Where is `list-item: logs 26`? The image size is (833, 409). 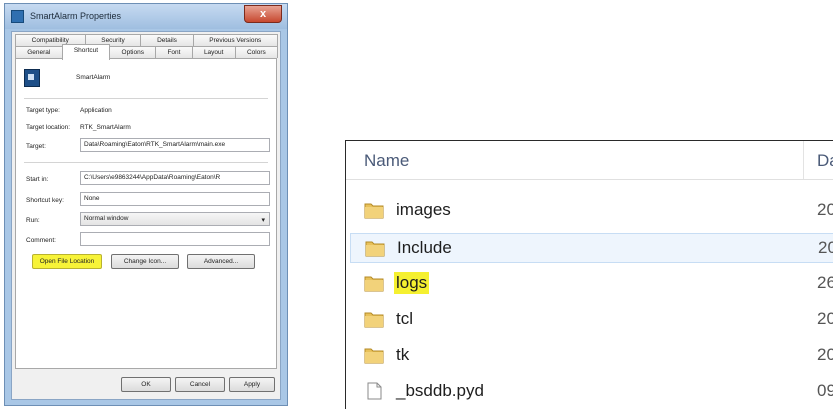
list-item: logs 26 is located at coordinates (591, 284).